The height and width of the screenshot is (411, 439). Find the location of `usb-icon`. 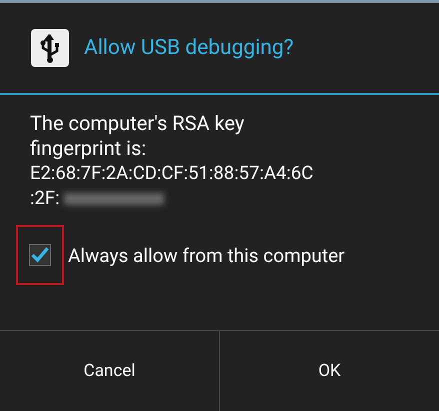

usb-icon is located at coordinates (50, 48).